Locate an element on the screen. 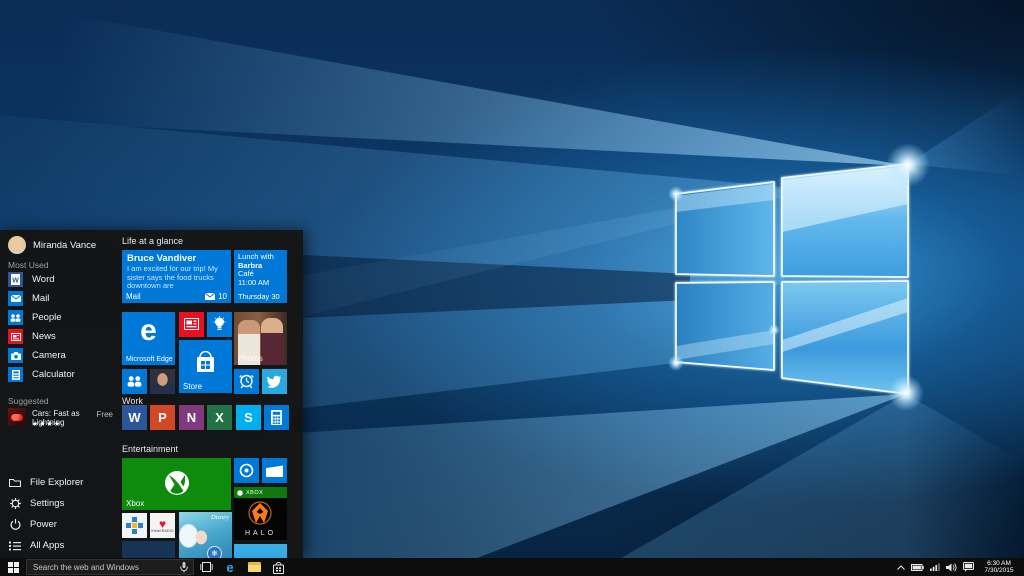 The height and width of the screenshot is (576, 1024). edge-icon: e is located at coordinates (230, 567).